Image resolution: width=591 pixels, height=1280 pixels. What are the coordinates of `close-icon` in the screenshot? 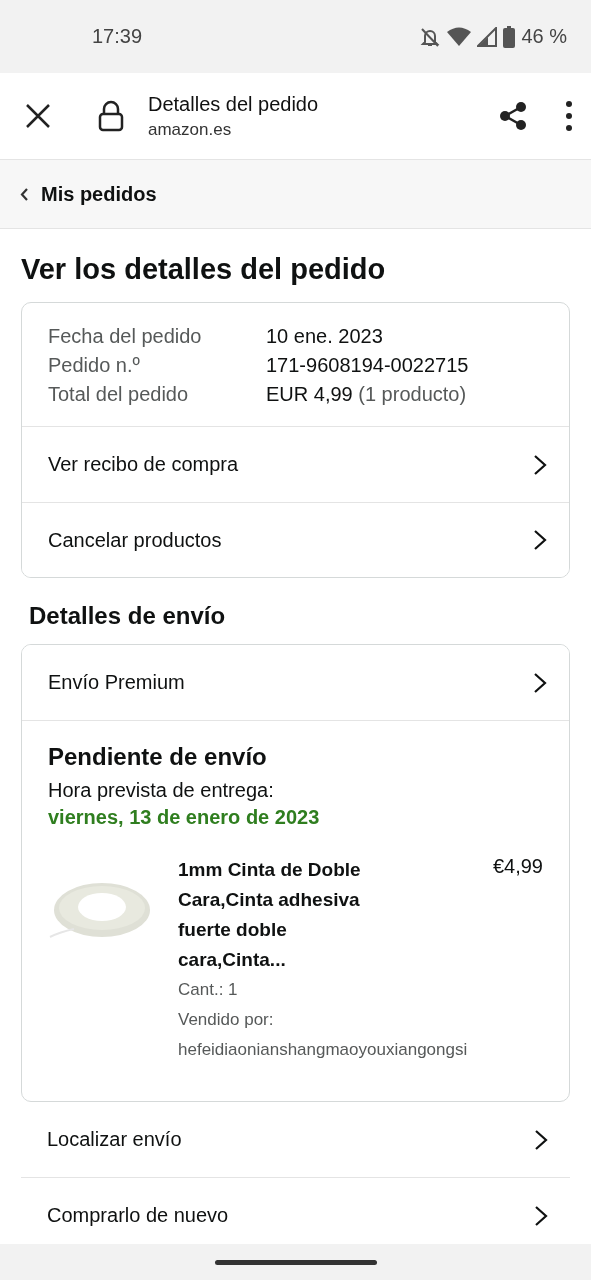 It's located at (38, 116).